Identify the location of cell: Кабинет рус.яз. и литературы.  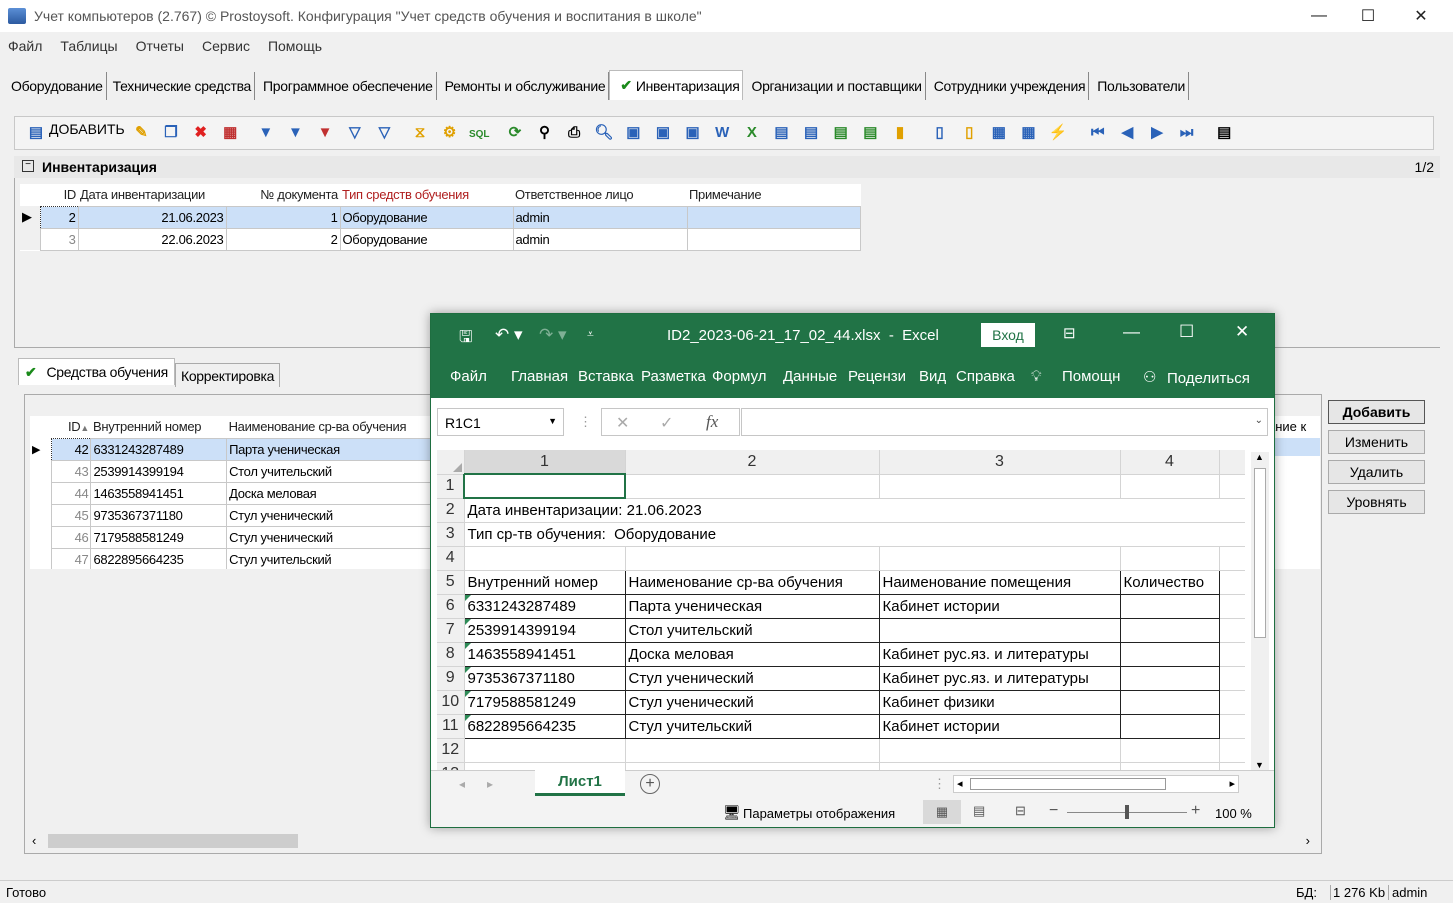
(999, 678).